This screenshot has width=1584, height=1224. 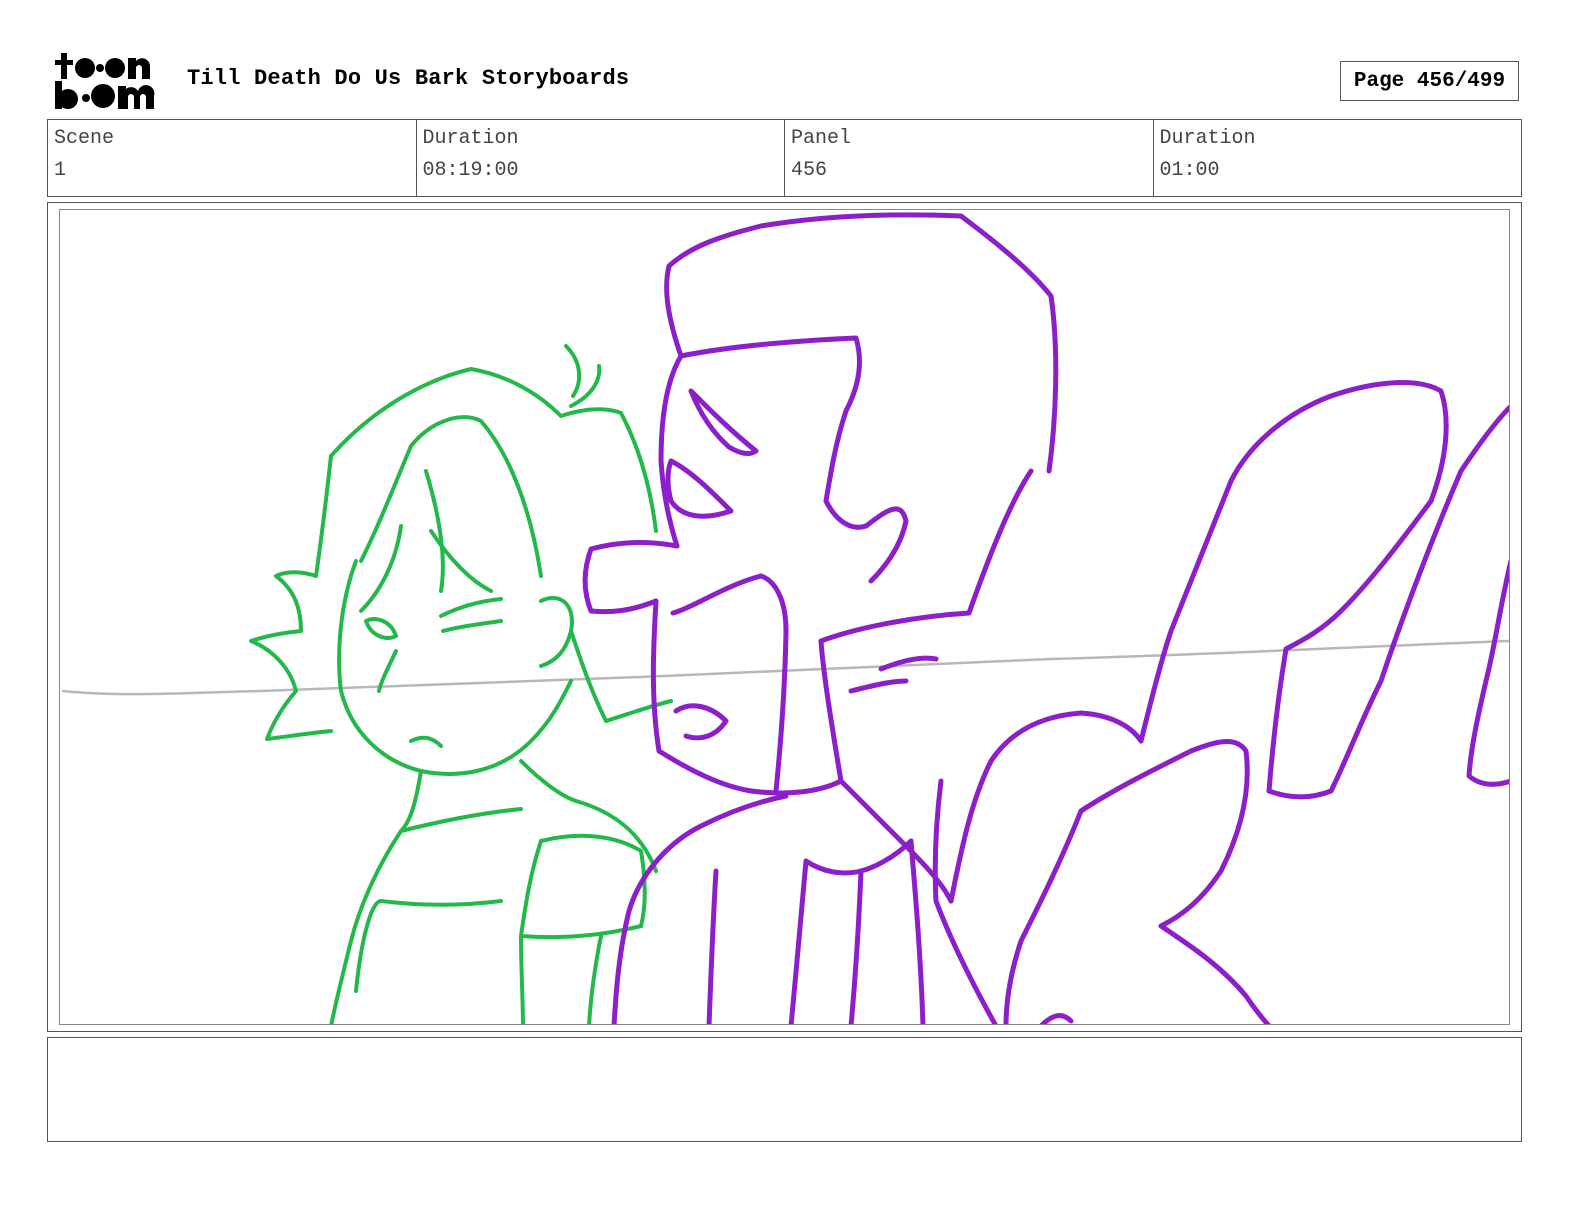 I want to click on scene-cell: Scene 1, so click(x=232, y=158).